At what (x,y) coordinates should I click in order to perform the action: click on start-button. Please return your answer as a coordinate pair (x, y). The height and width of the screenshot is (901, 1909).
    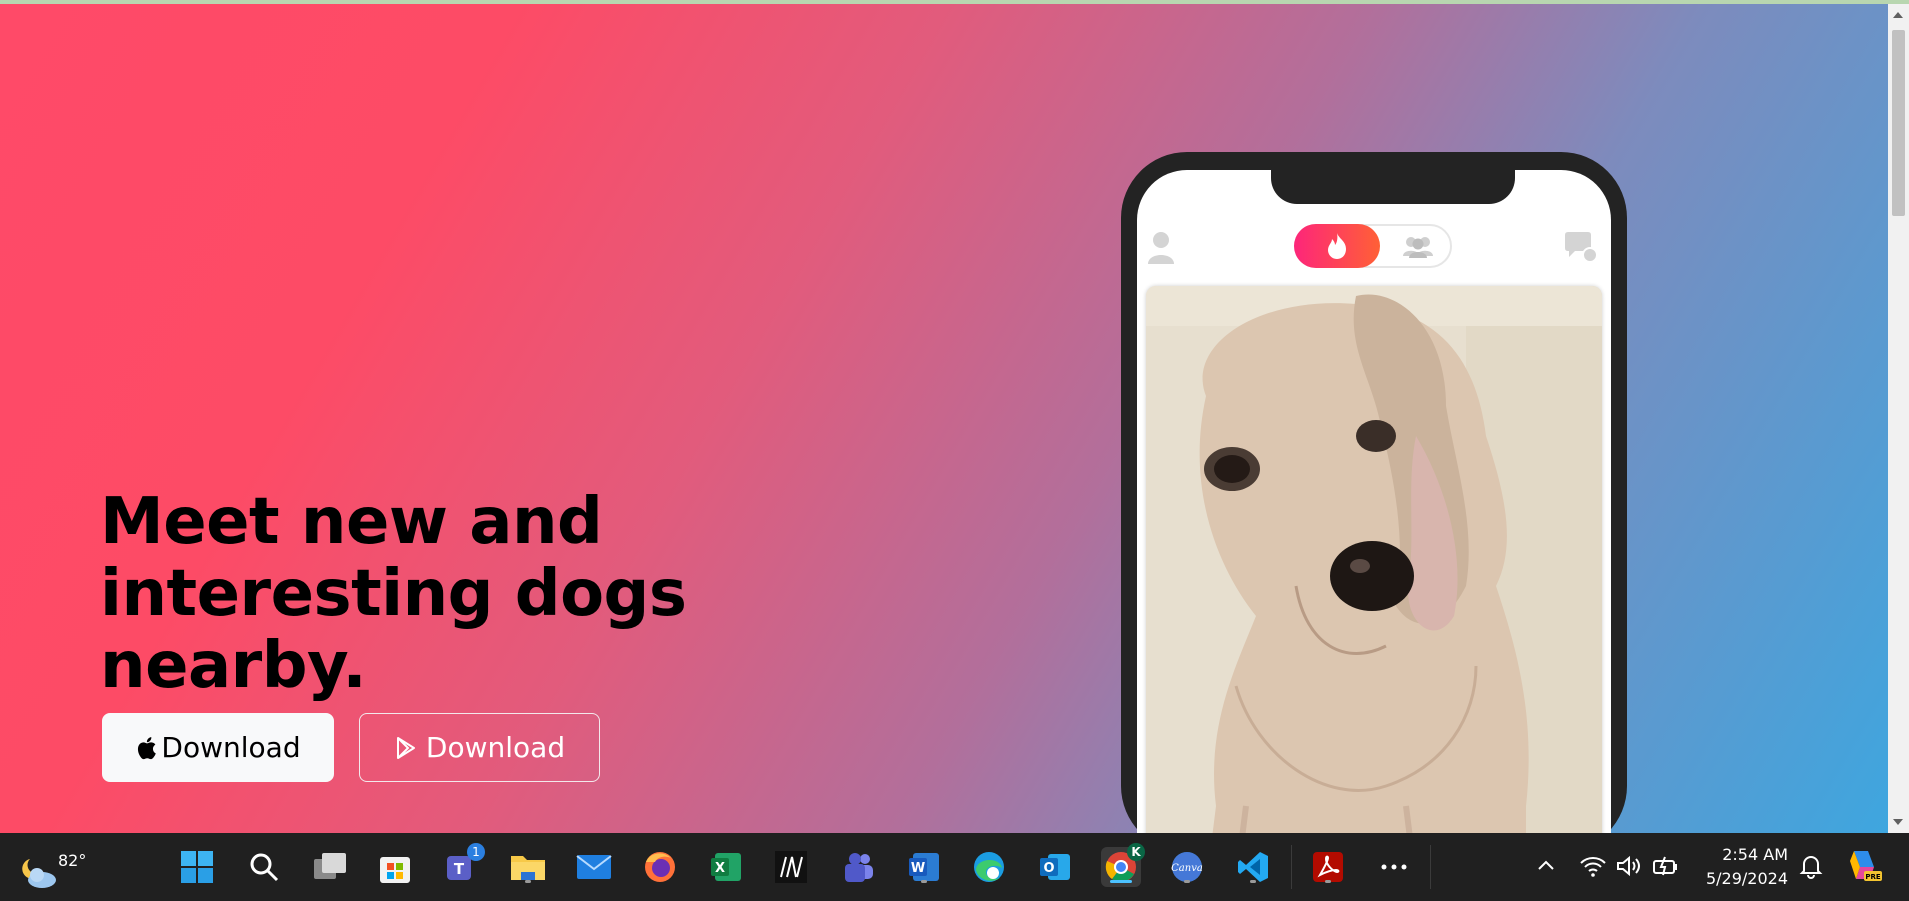
    Looking at the image, I should click on (197, 867).